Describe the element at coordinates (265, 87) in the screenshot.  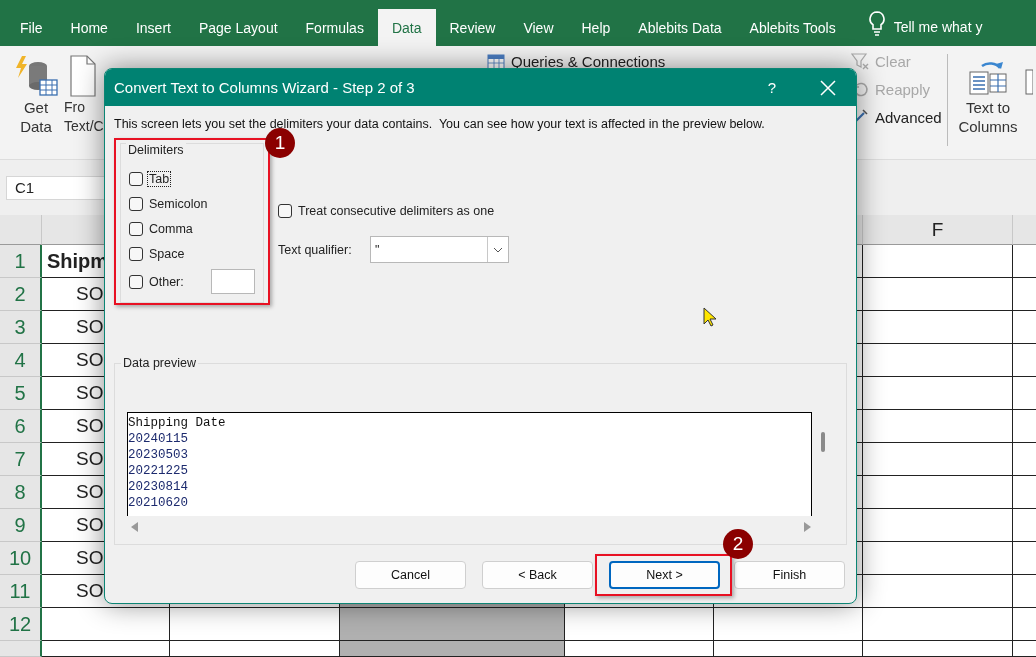
I see `dialog-title: Convert Text to Columns Wizard - Step 2 of 3` at that location.